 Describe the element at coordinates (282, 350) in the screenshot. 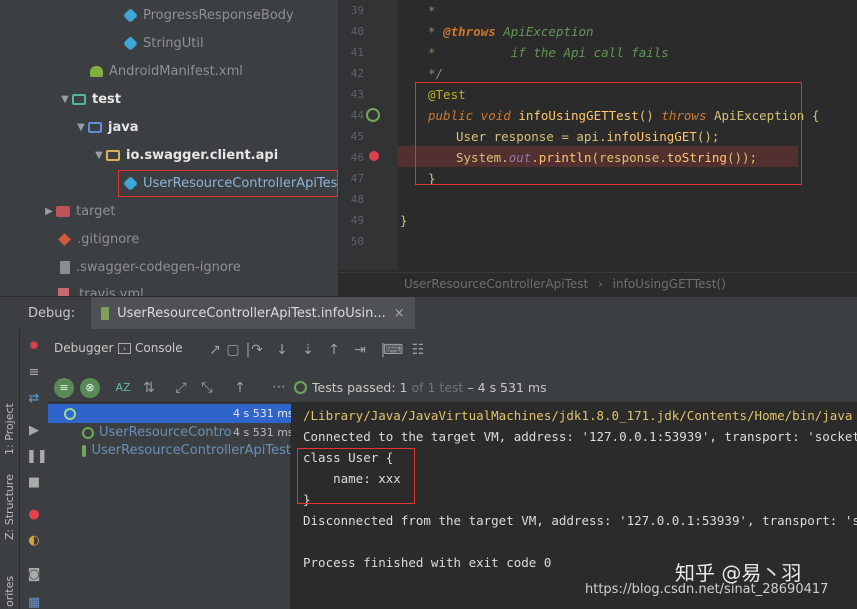

I see `step-into-icon: ↓` at that location.